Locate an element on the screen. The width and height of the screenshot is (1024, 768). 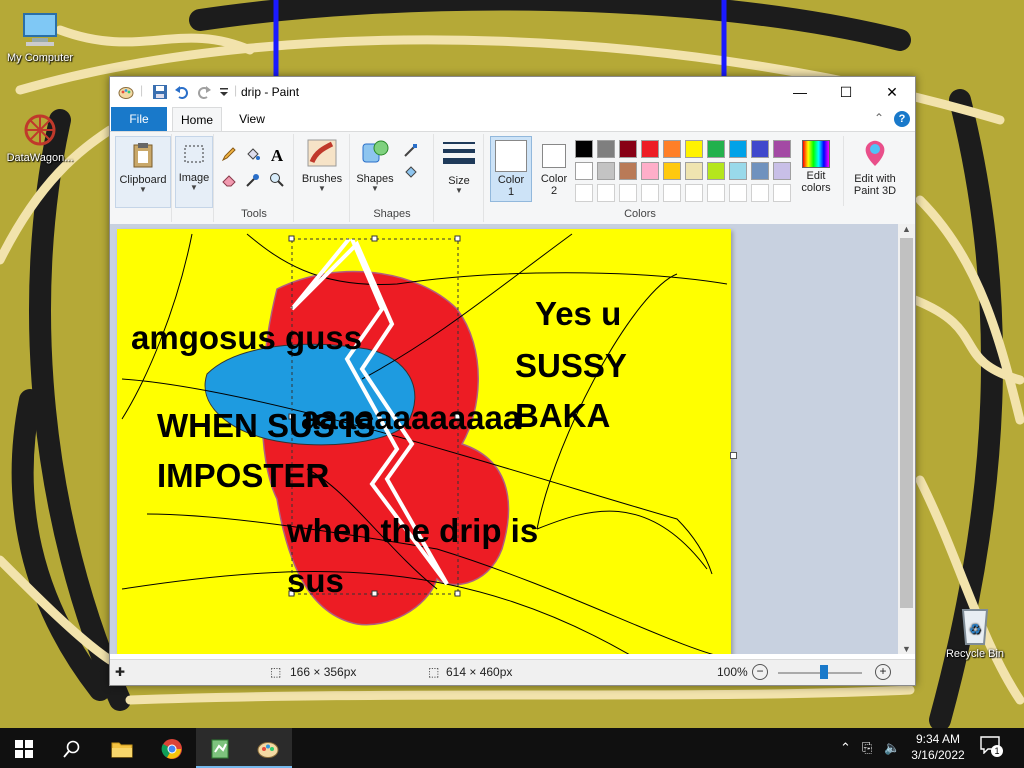
start-button is located at coordinates (24, 748).